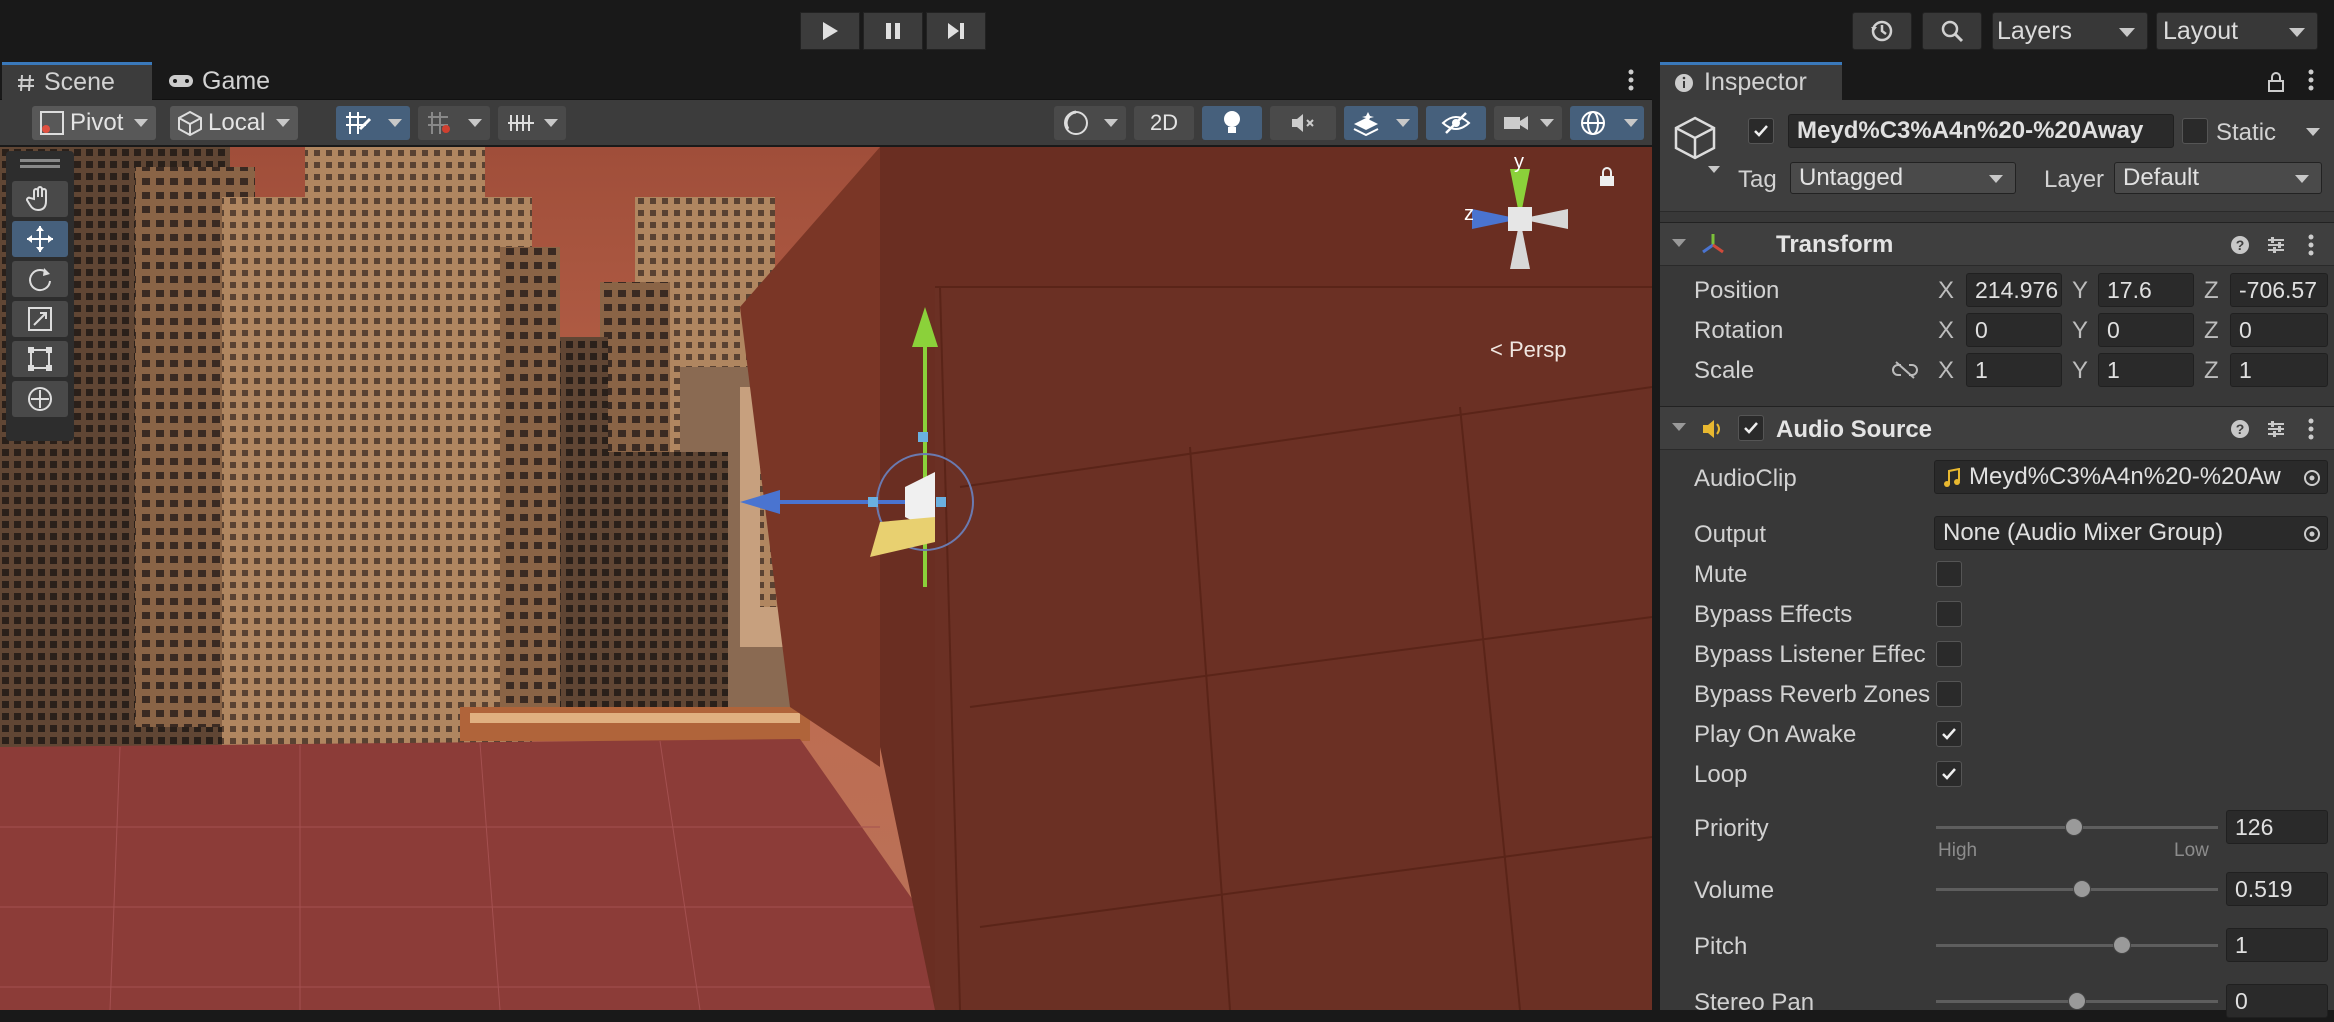 The width and height of the screenshot is (2334, 1022). Describe the element at coordinates (1679, 243) in the screenshot. I see `foldout-chevron-icon` at that location.